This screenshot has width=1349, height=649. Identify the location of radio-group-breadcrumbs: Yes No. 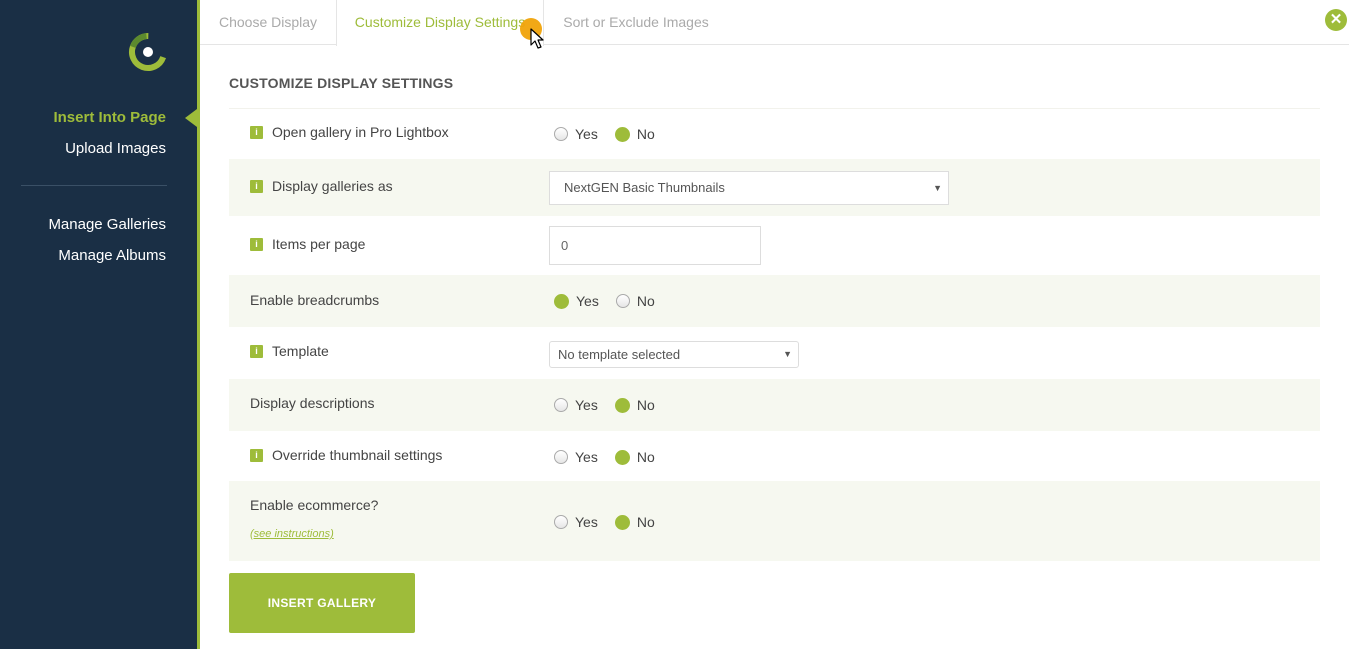
(613, 301).